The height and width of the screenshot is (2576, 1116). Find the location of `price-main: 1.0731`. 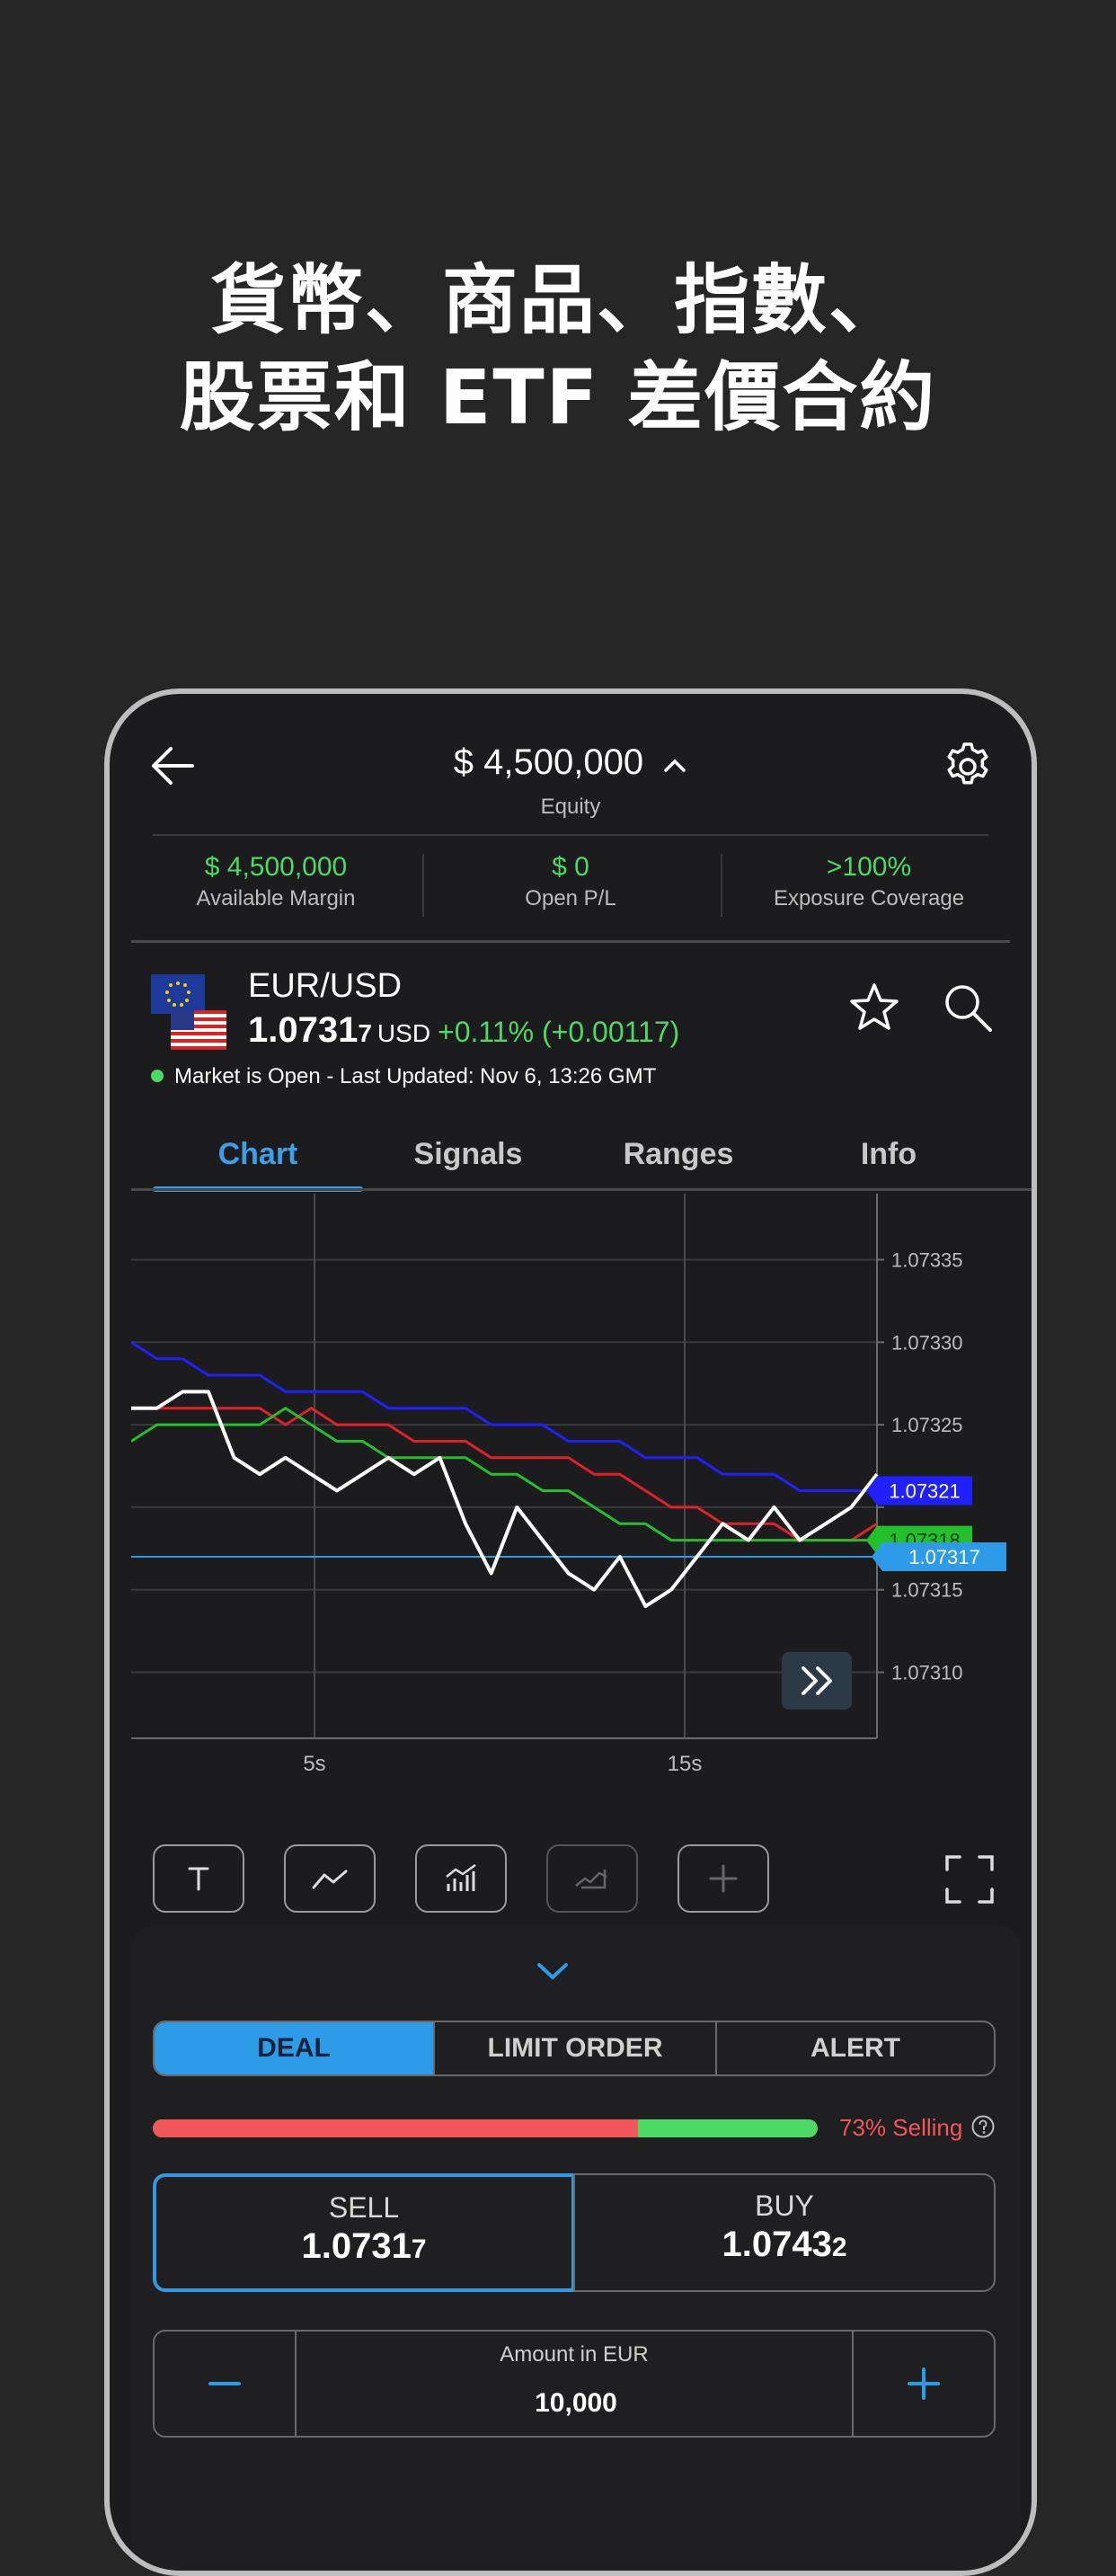

price-main: 1.0731 is located at coordinates (303, 1030).